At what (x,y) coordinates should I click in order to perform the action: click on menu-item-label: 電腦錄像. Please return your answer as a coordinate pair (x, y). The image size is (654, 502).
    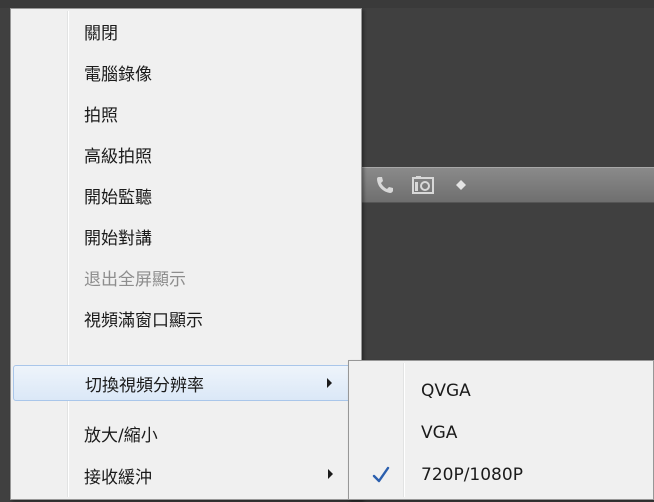
    Looking at the image, I should click on (118, 74).